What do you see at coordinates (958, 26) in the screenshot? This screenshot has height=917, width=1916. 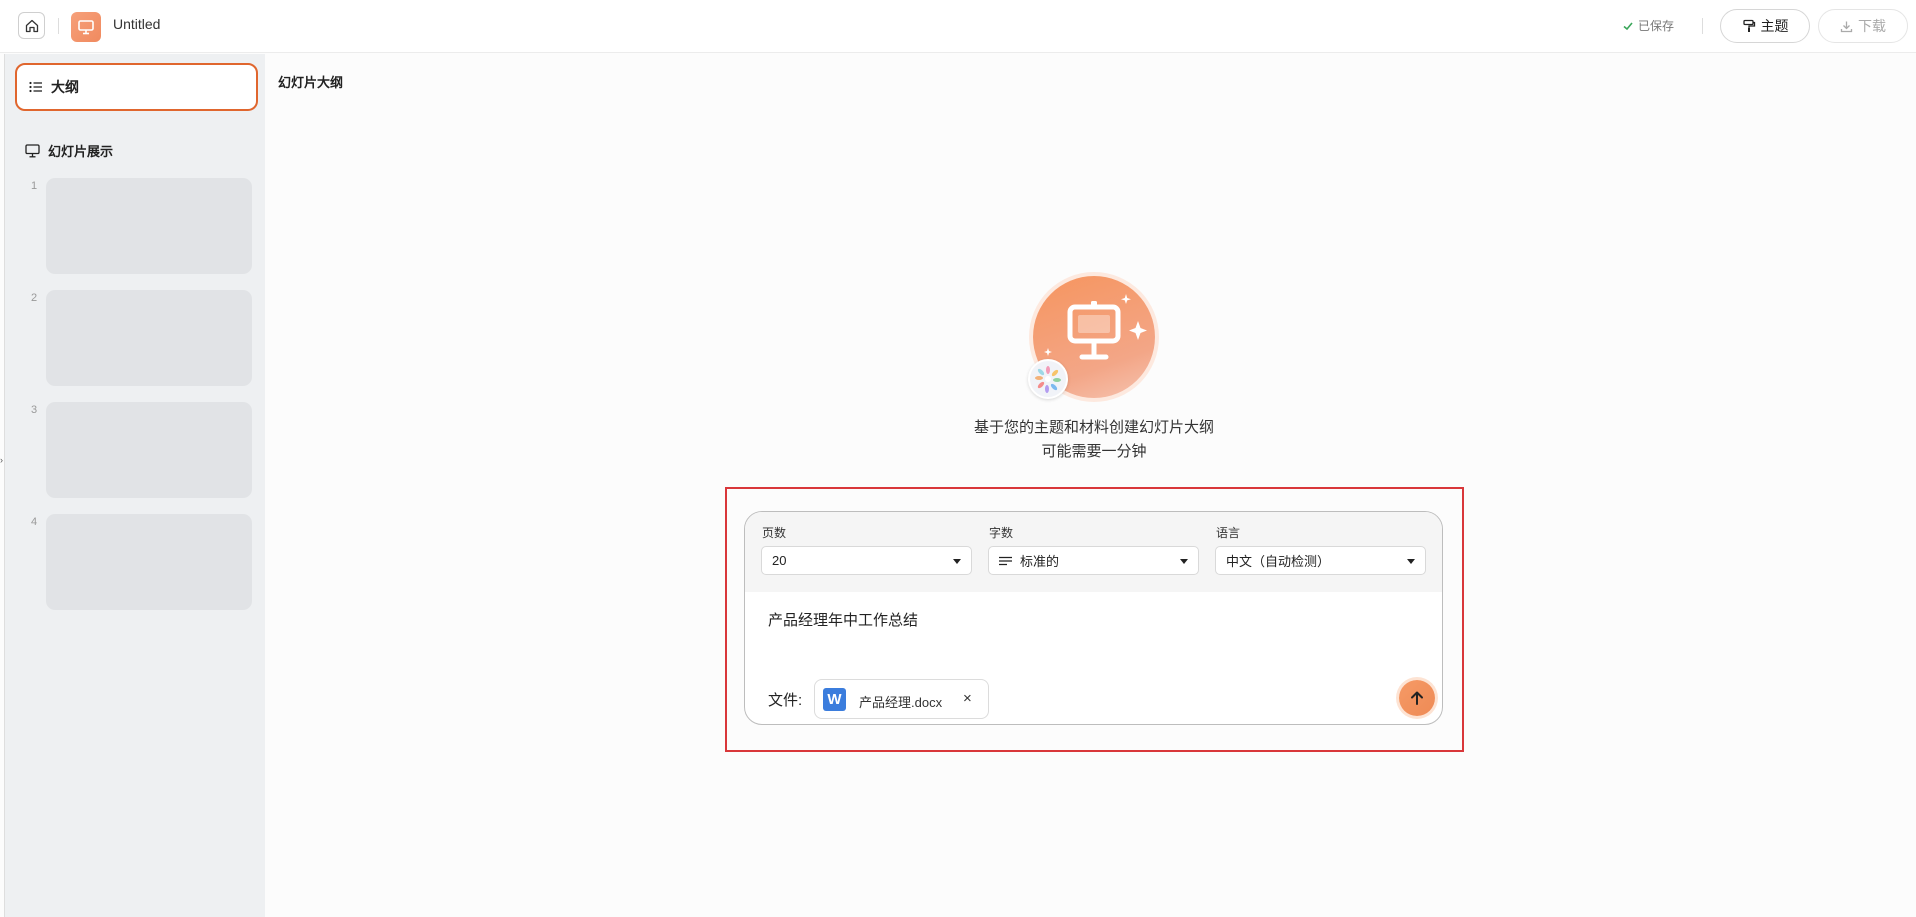 I see `top-bar: Untitled 已保存 主题 下载` at bounding box center [958, 26].